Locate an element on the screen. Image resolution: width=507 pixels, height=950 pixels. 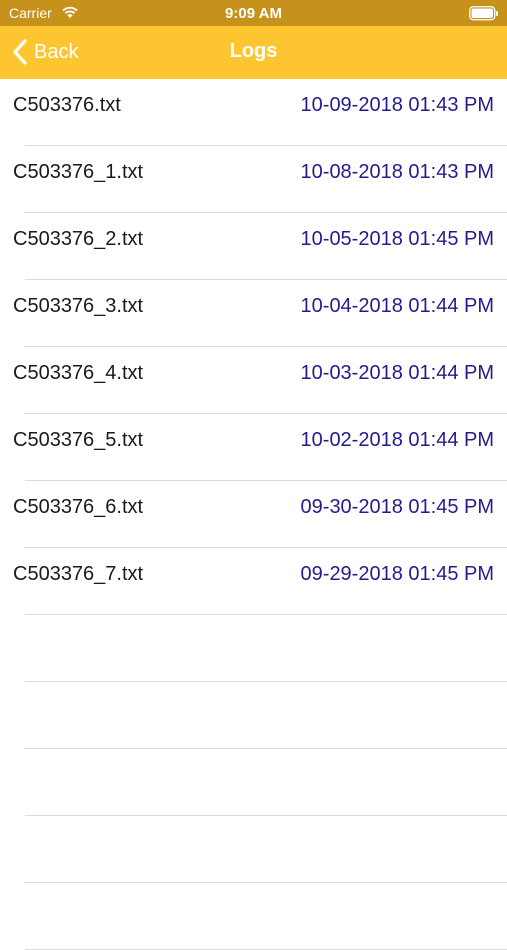
log-file-name: C503376_3.txt is located at coordinates (78, 306).